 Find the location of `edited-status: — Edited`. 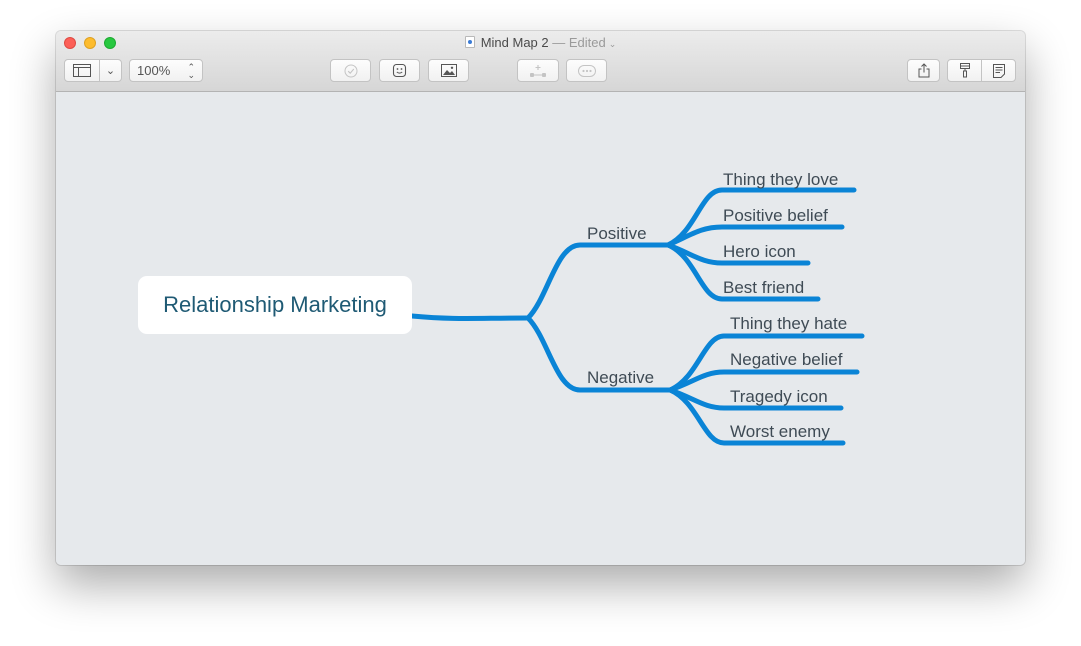

edited-status: — Edited is located at coordinates (579, 42).